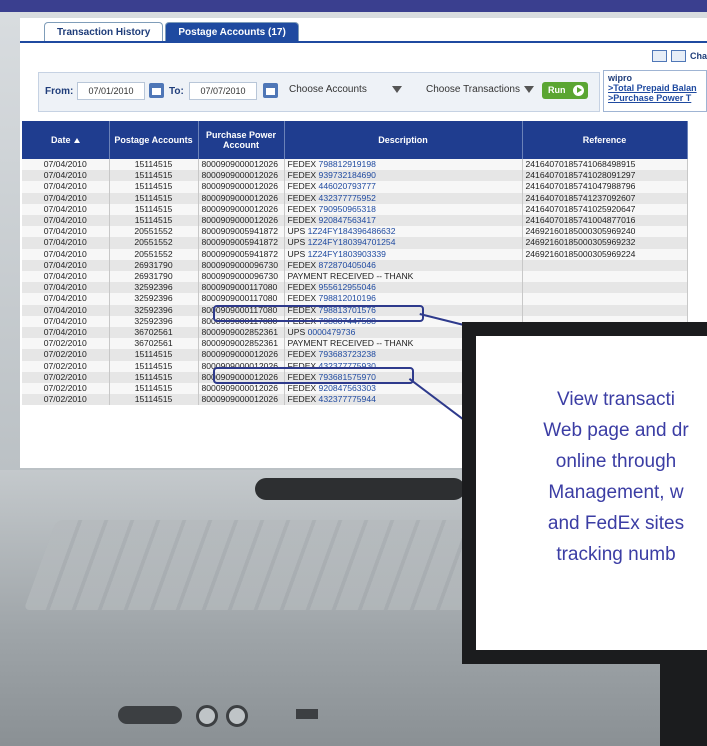 Image resolution: width=707 pixels, height=746 pixels. I want to click on tracking-number-link: 432377775944, so click(347, 399).